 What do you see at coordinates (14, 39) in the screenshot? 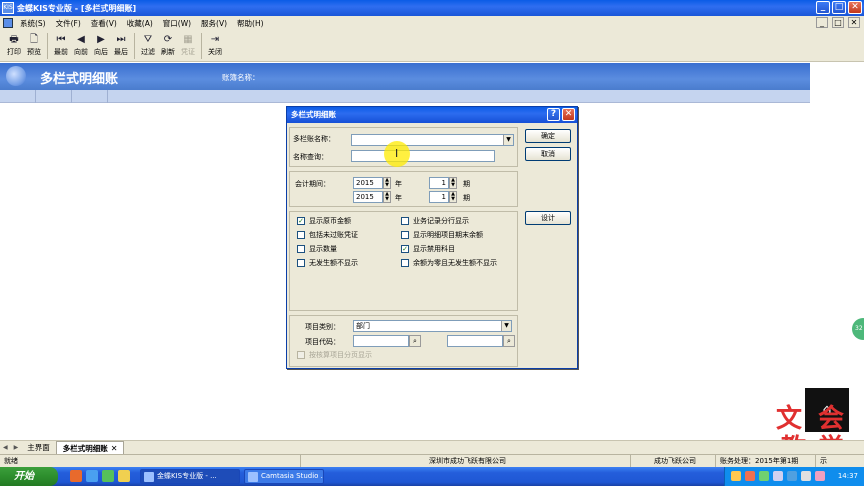
I see `printer-icon: 🖶` at bounding box center [14, 39].